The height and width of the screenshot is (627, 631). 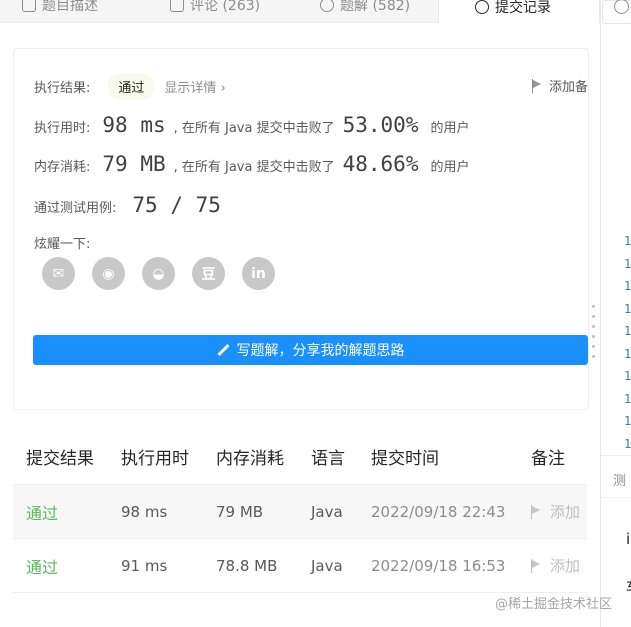 What do you see at coordinates (482, 7) in the screenshot?
I see `clock-icon` at bounding box center [482, 7].